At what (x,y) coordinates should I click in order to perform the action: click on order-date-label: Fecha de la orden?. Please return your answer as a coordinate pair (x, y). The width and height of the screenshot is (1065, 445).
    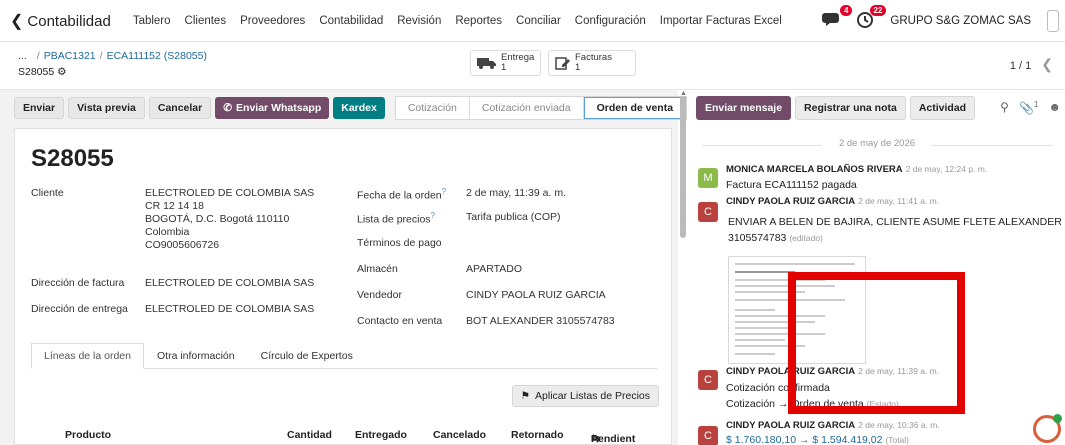
    Looking at the image, I should click on (401, 194).